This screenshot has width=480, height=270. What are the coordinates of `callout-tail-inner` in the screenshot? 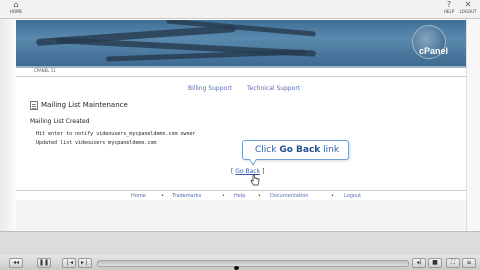 It's located at (253, 161).